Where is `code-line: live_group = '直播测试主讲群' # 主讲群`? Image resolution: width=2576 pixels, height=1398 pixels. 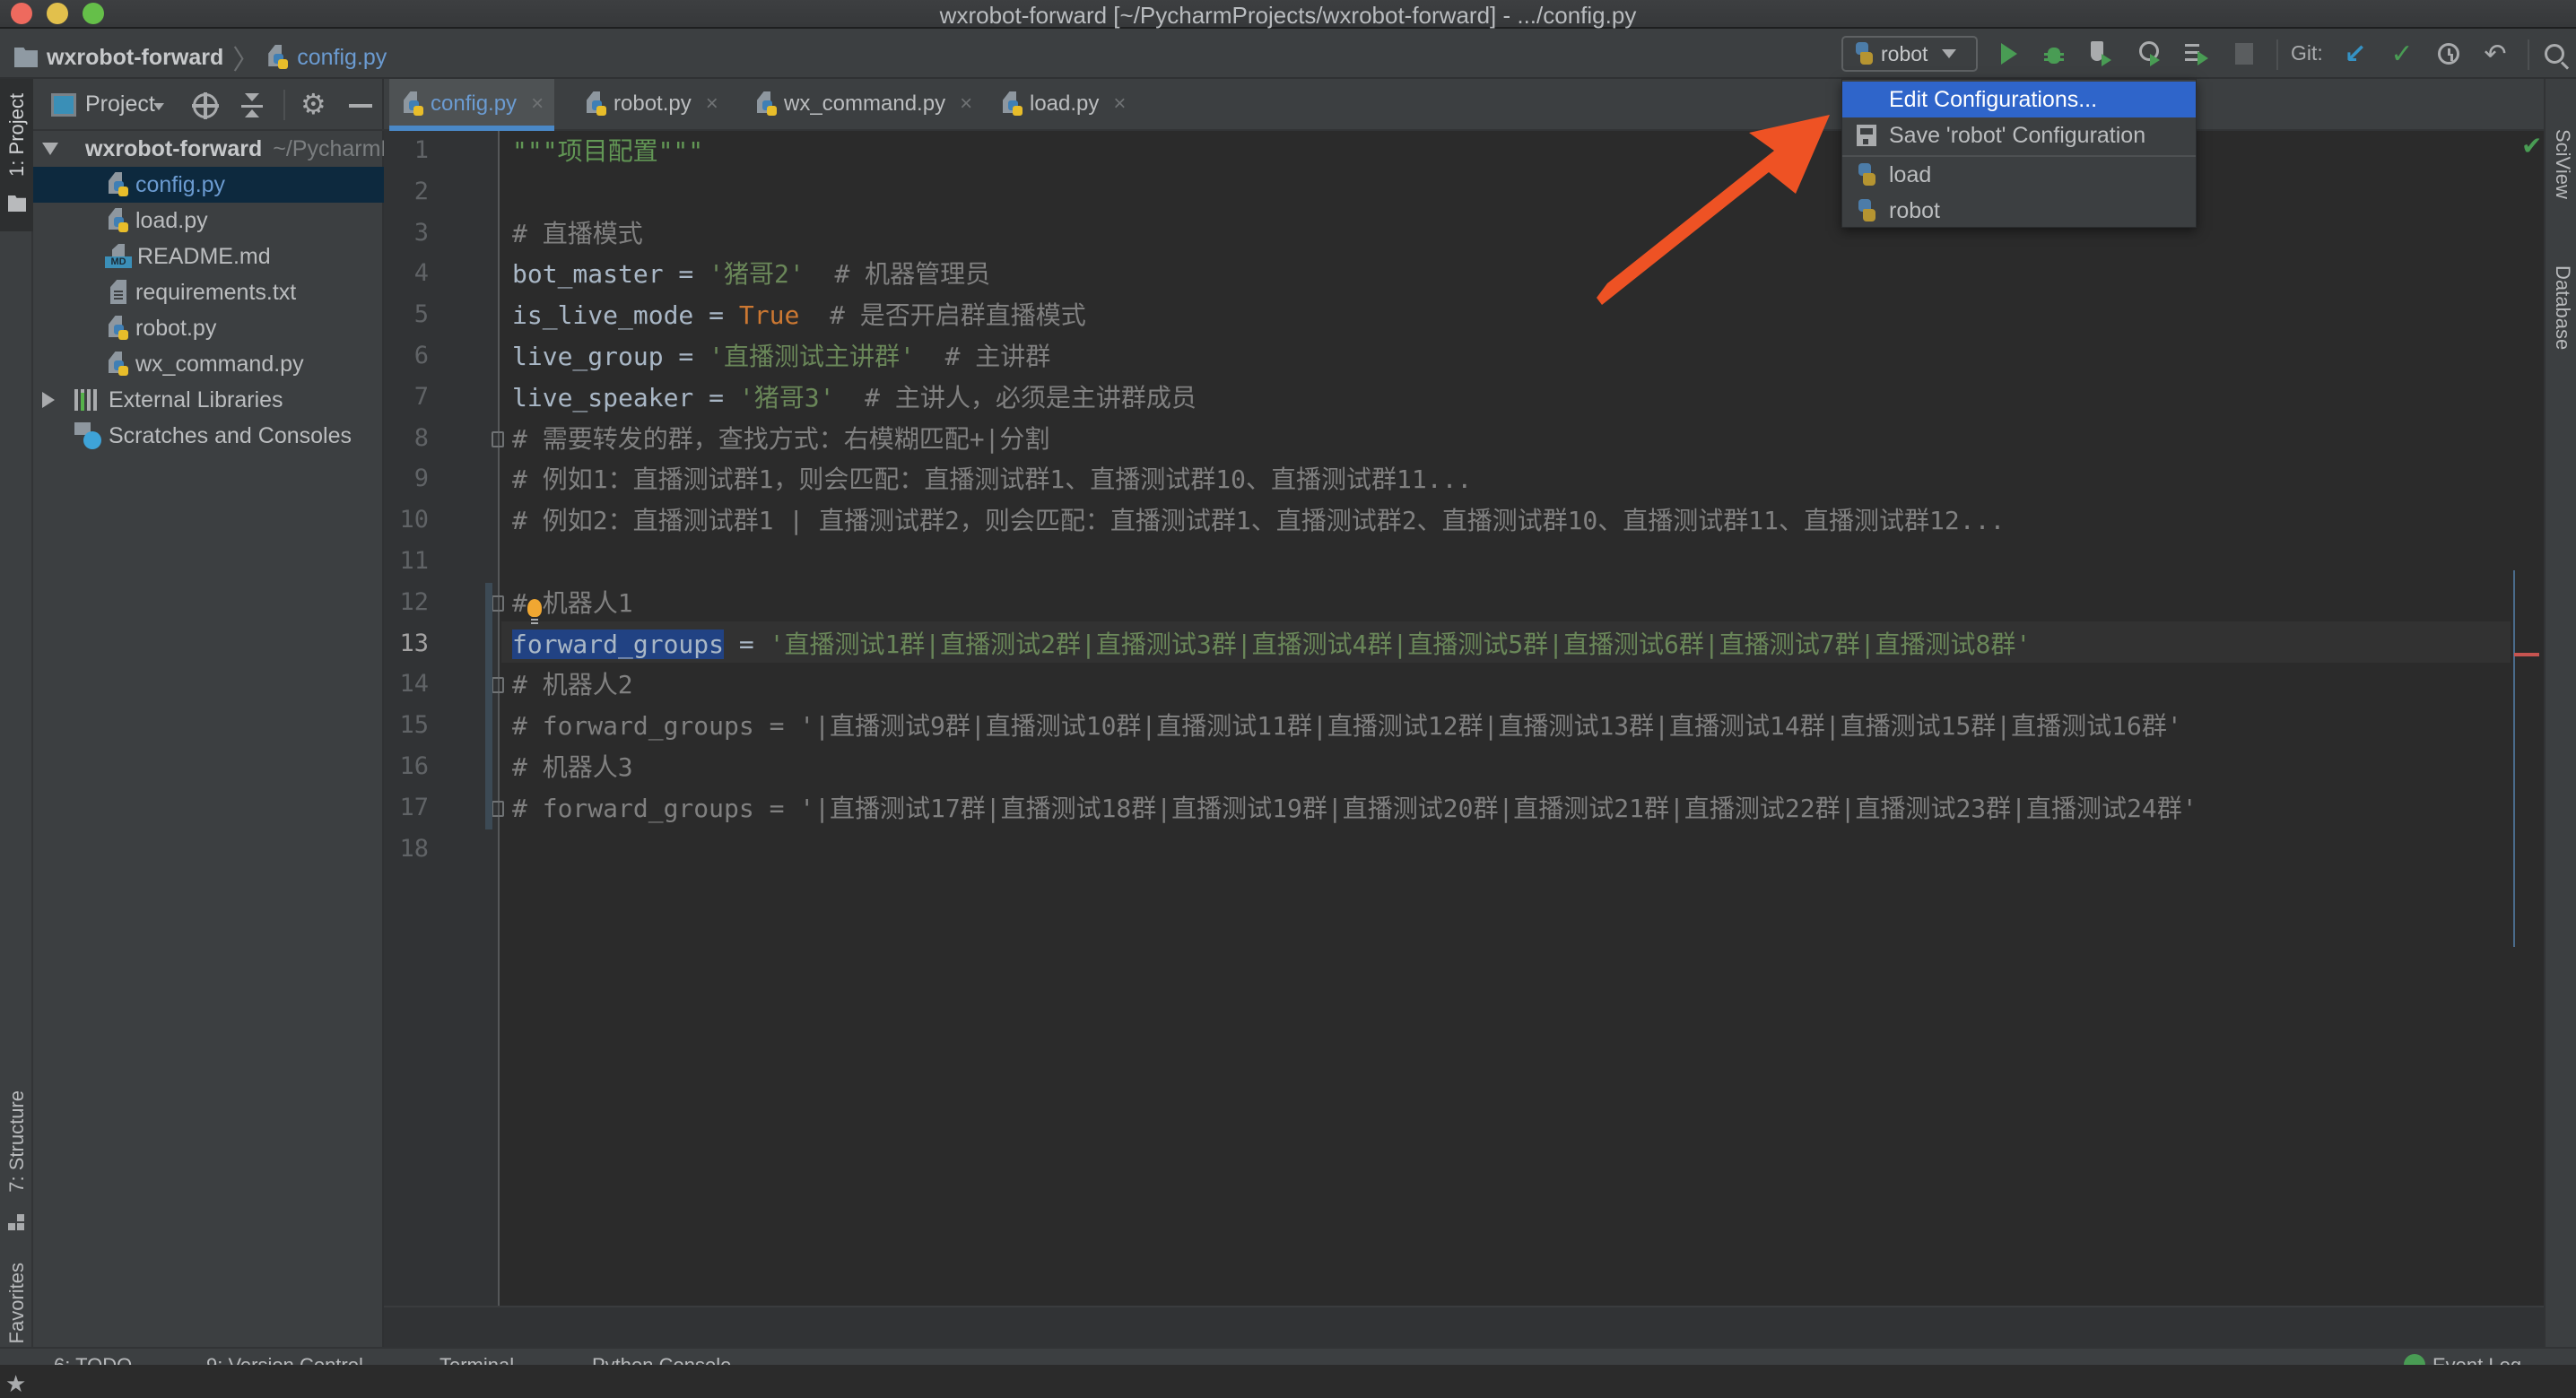
code-line: live_group = '直播测试主讲群' # 主讲群 is located at coordinates (781, 357).